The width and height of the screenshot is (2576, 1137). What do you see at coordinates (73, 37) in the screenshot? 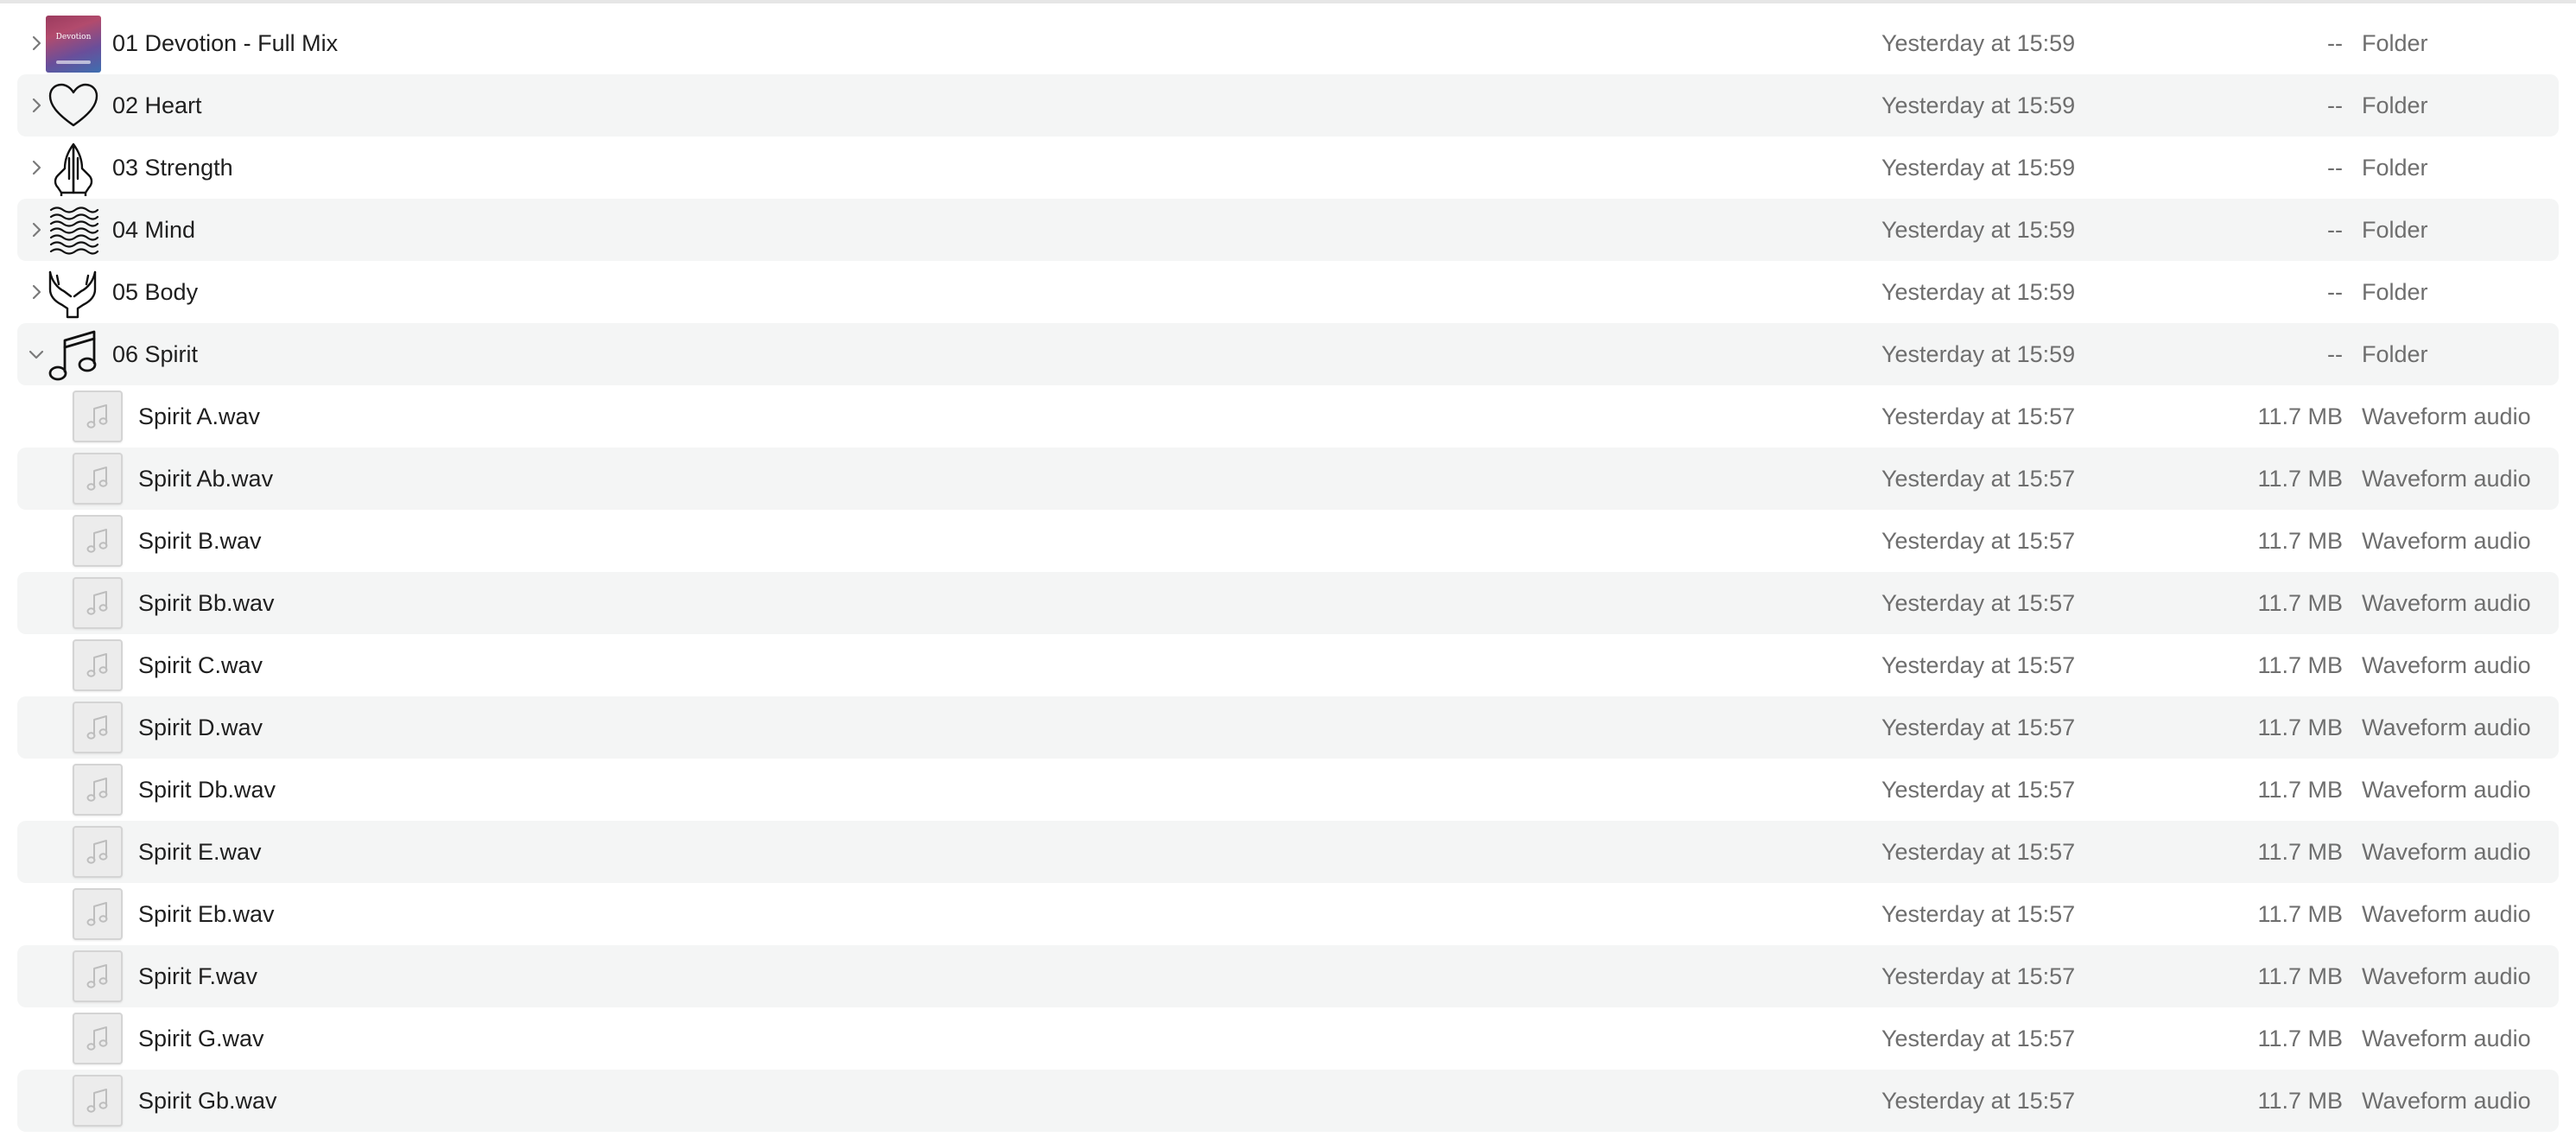
I see `cover-title: Devotion` at bounding box center [73, 37].